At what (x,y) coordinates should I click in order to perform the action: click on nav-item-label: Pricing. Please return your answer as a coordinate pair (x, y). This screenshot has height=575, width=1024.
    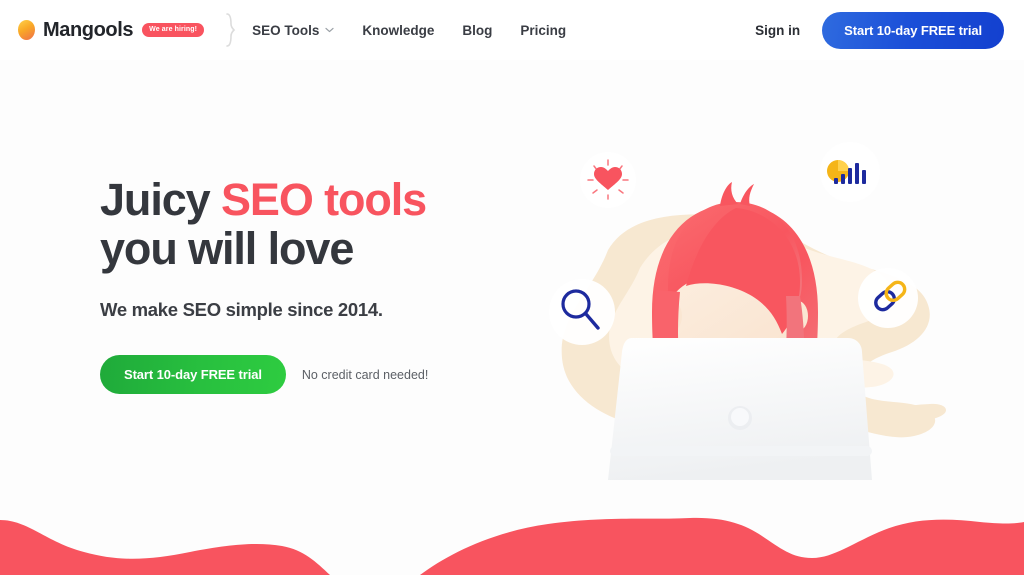
    Looking at the image, I should click on (543, 30).